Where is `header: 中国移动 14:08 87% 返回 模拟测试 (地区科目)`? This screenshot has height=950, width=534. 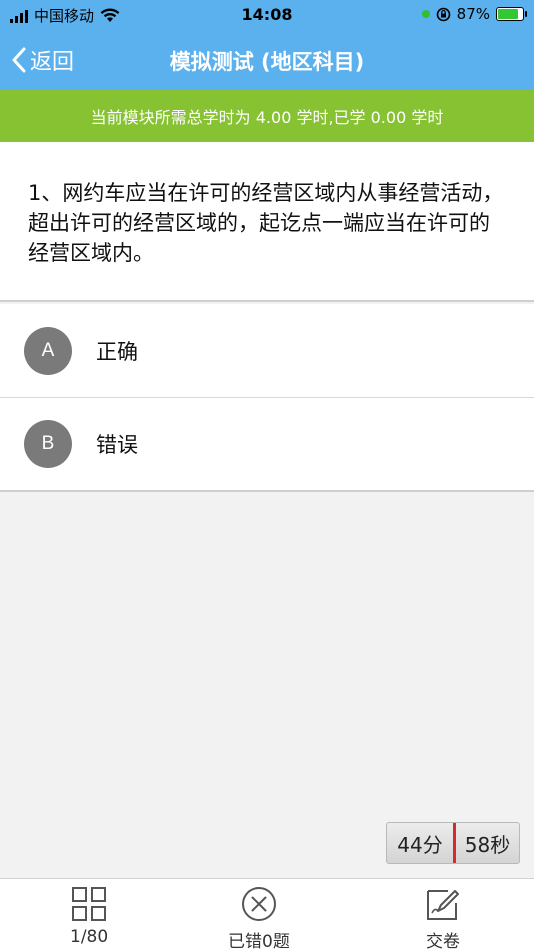
header: 中国移动 14:08 87% 返回 模拟测试 (地区科目) is located at coordinates (267, 45).